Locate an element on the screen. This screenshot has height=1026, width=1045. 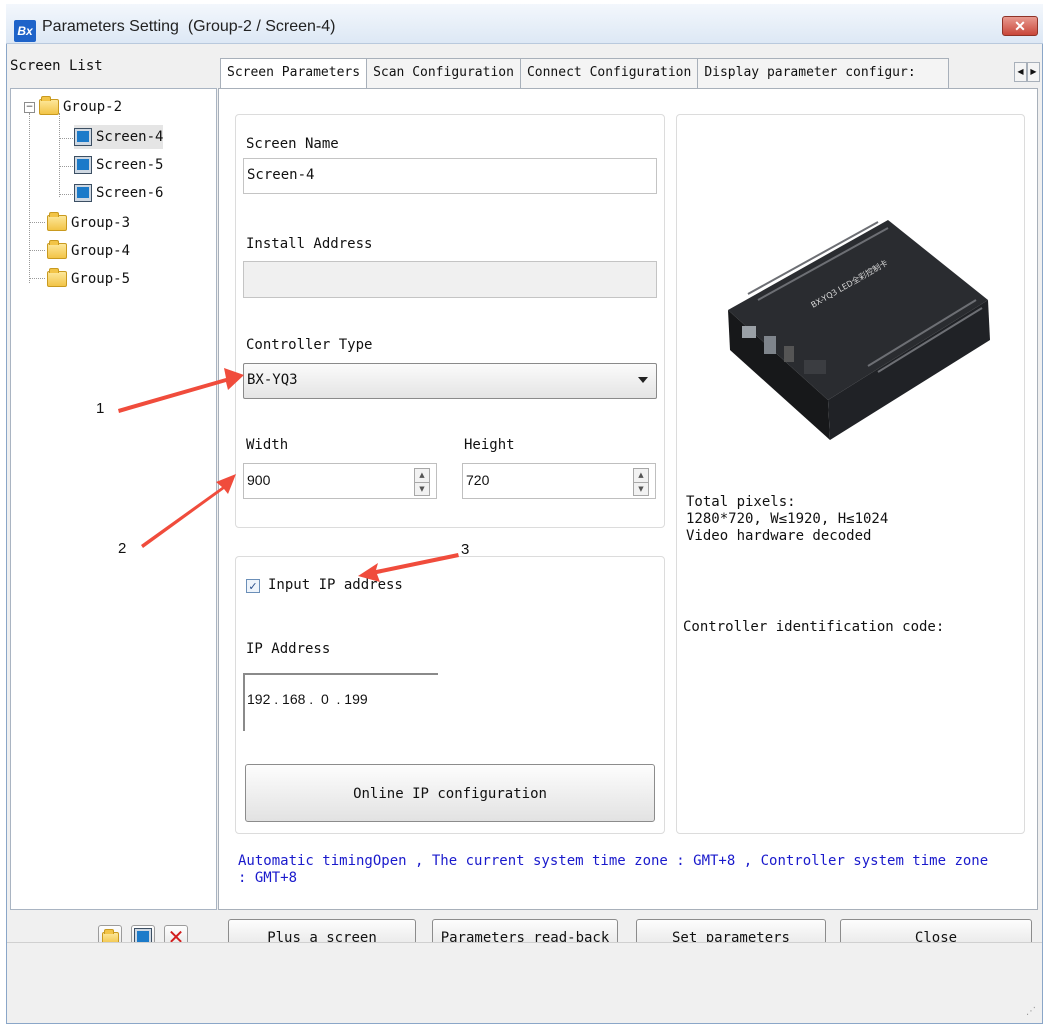
annotation-label-1: 1 is located at coordinates (100, 408).